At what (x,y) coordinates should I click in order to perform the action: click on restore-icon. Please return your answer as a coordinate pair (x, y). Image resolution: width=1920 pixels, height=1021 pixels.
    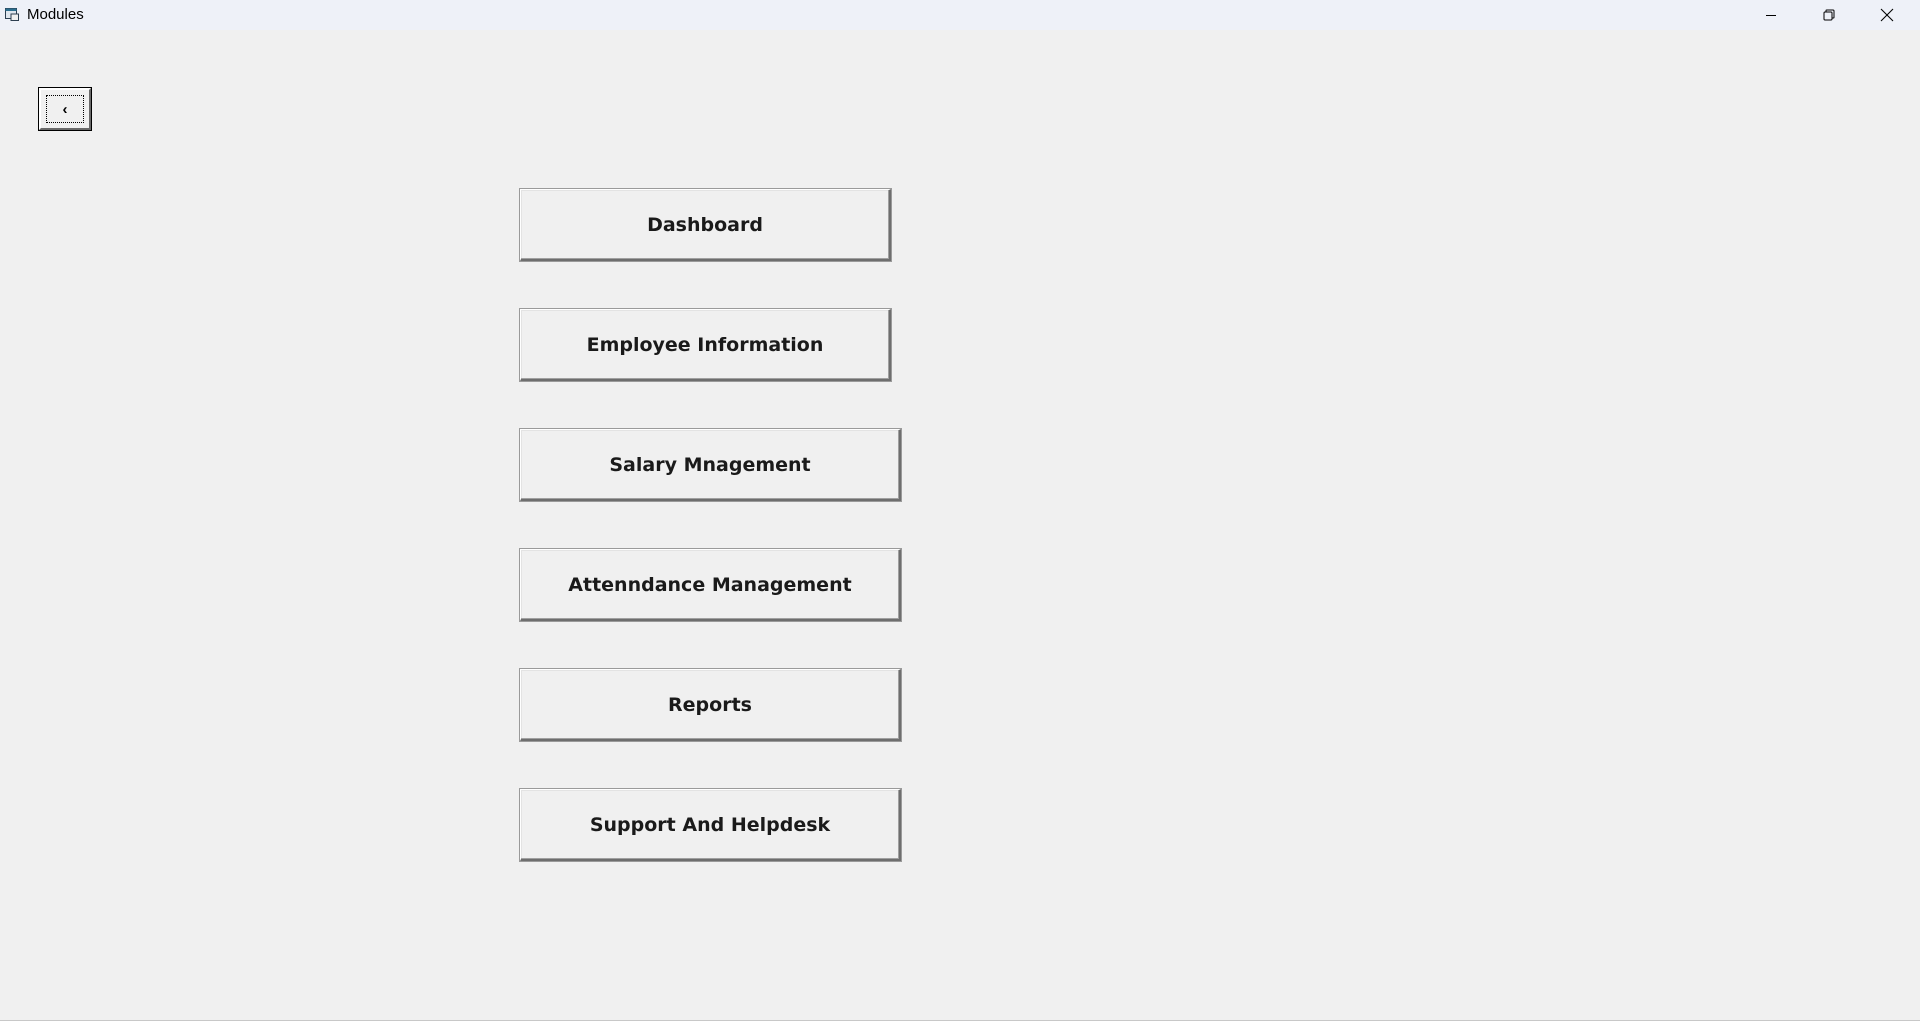
    Looking at the image, I should click on (1829, 15).